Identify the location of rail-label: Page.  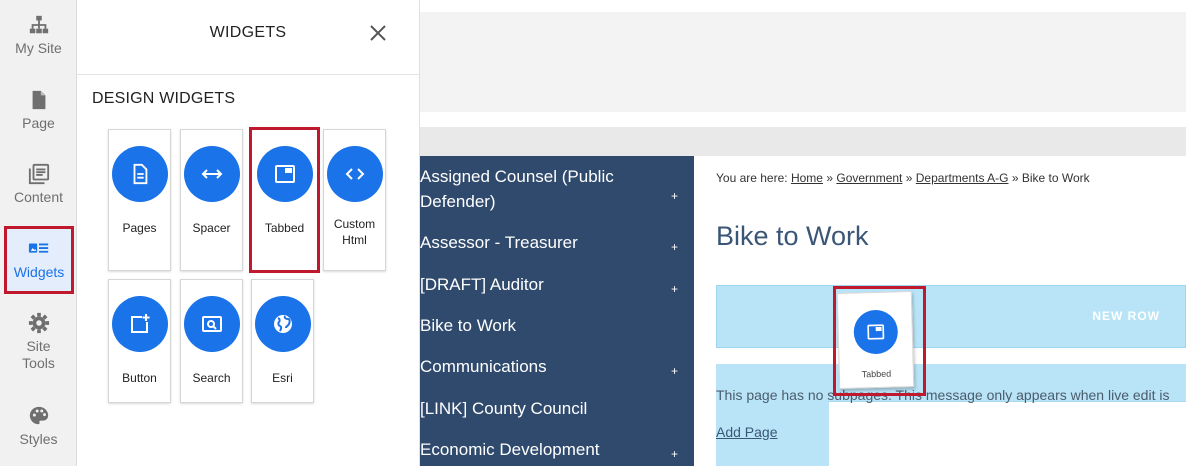
(38, 123).